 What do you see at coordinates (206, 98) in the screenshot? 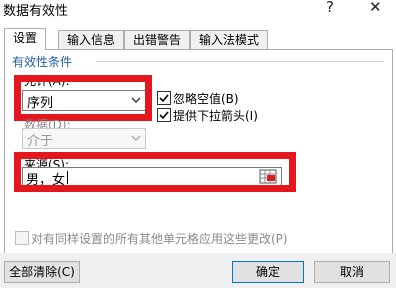
I see `ignore-blank-label: 忽略空值(B)` at bounding box center [206, 98].